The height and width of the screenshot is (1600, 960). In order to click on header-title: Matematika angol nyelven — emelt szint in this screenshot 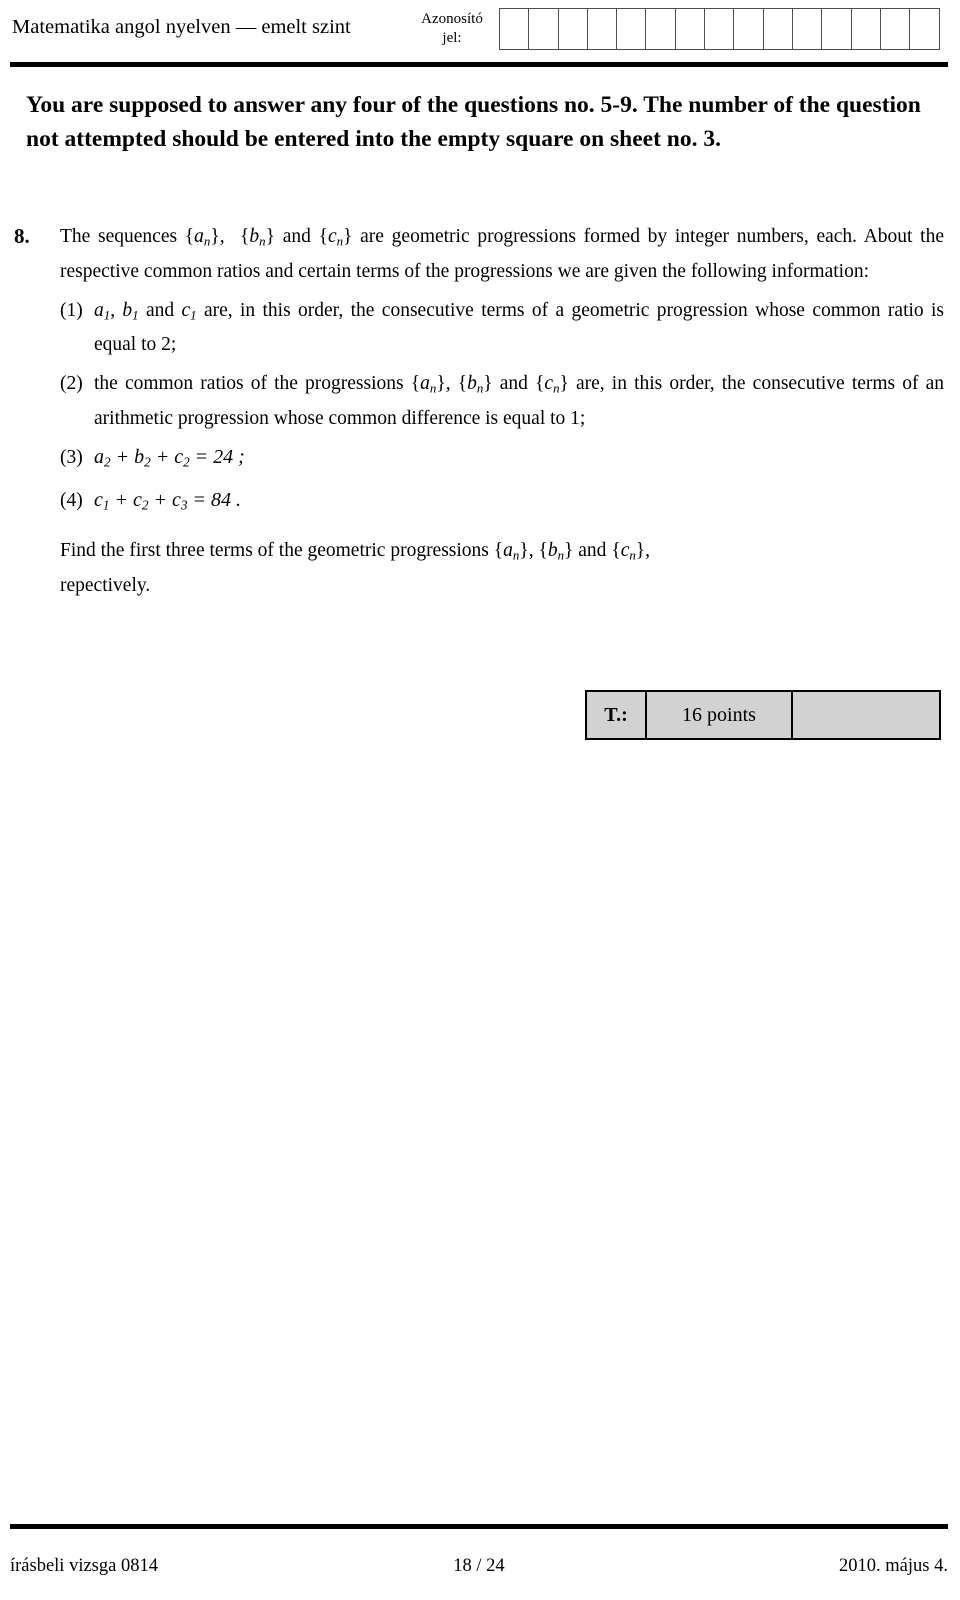, I will do `click(181, 27)`.